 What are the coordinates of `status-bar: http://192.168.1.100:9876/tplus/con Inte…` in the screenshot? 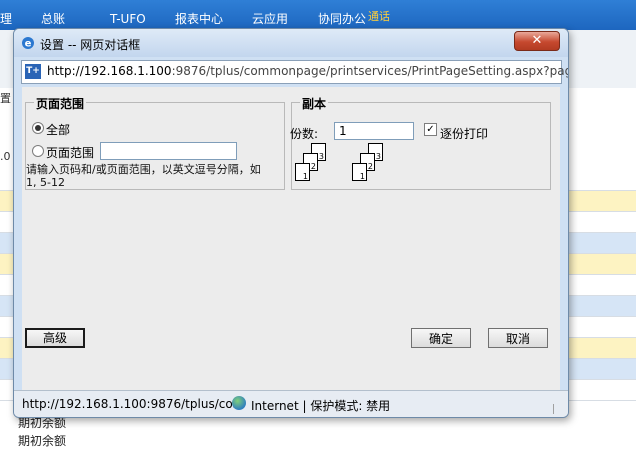 It's located at (291, 403).